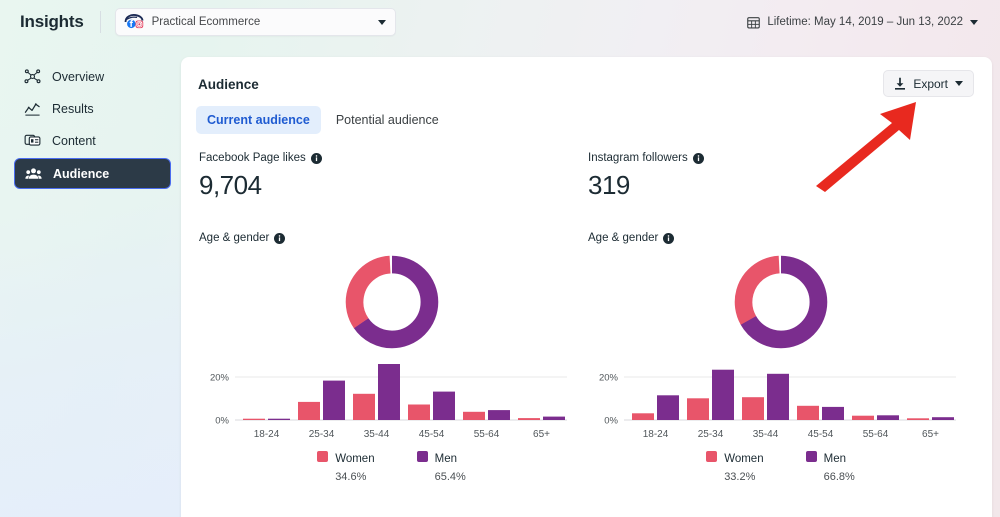 The width and height of the screenshot is (1000, 517). What do you see at coordinates (52, 21) in the screenshot?
I see `app-title: Insights` at bounding box center [52, 21].